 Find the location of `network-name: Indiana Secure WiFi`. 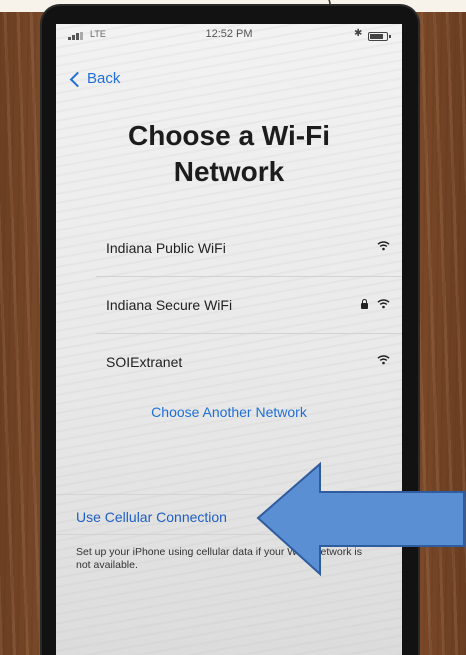

network-name: Indiana Secure WiFi is located at coordinates (169, 305).